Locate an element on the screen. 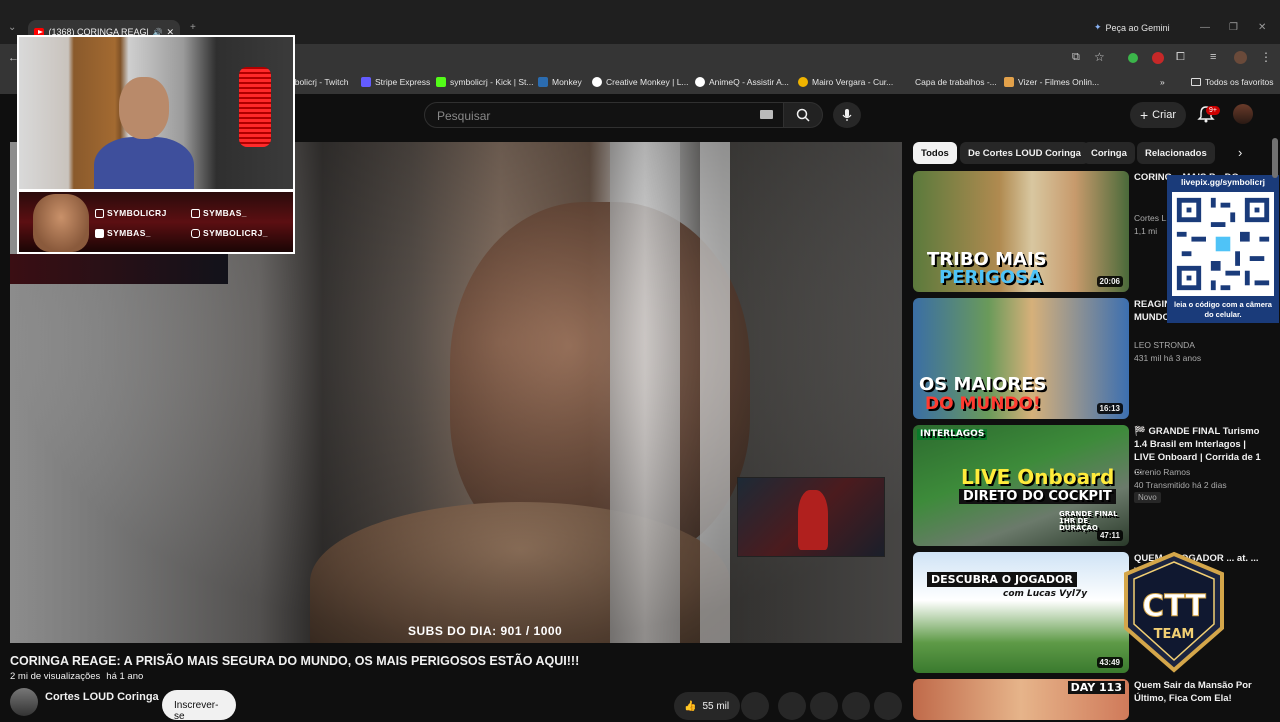 The height and width of the screenshot is (722, 1280). all-bookmarks-folder: Todos os favoritos is located at coordinates (1232, 82).